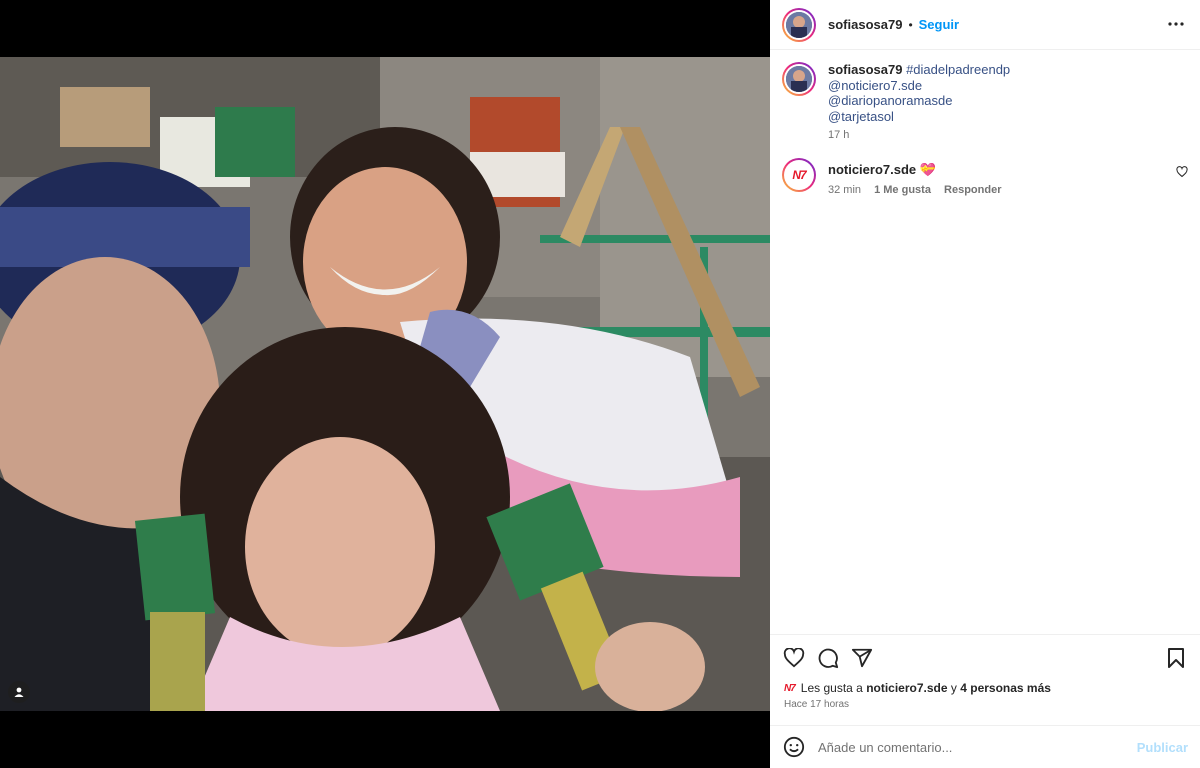 The width and height of the screenshot is (1200, 768). I want to click on caption-mention: @tarjetasol, so click(919, 117).